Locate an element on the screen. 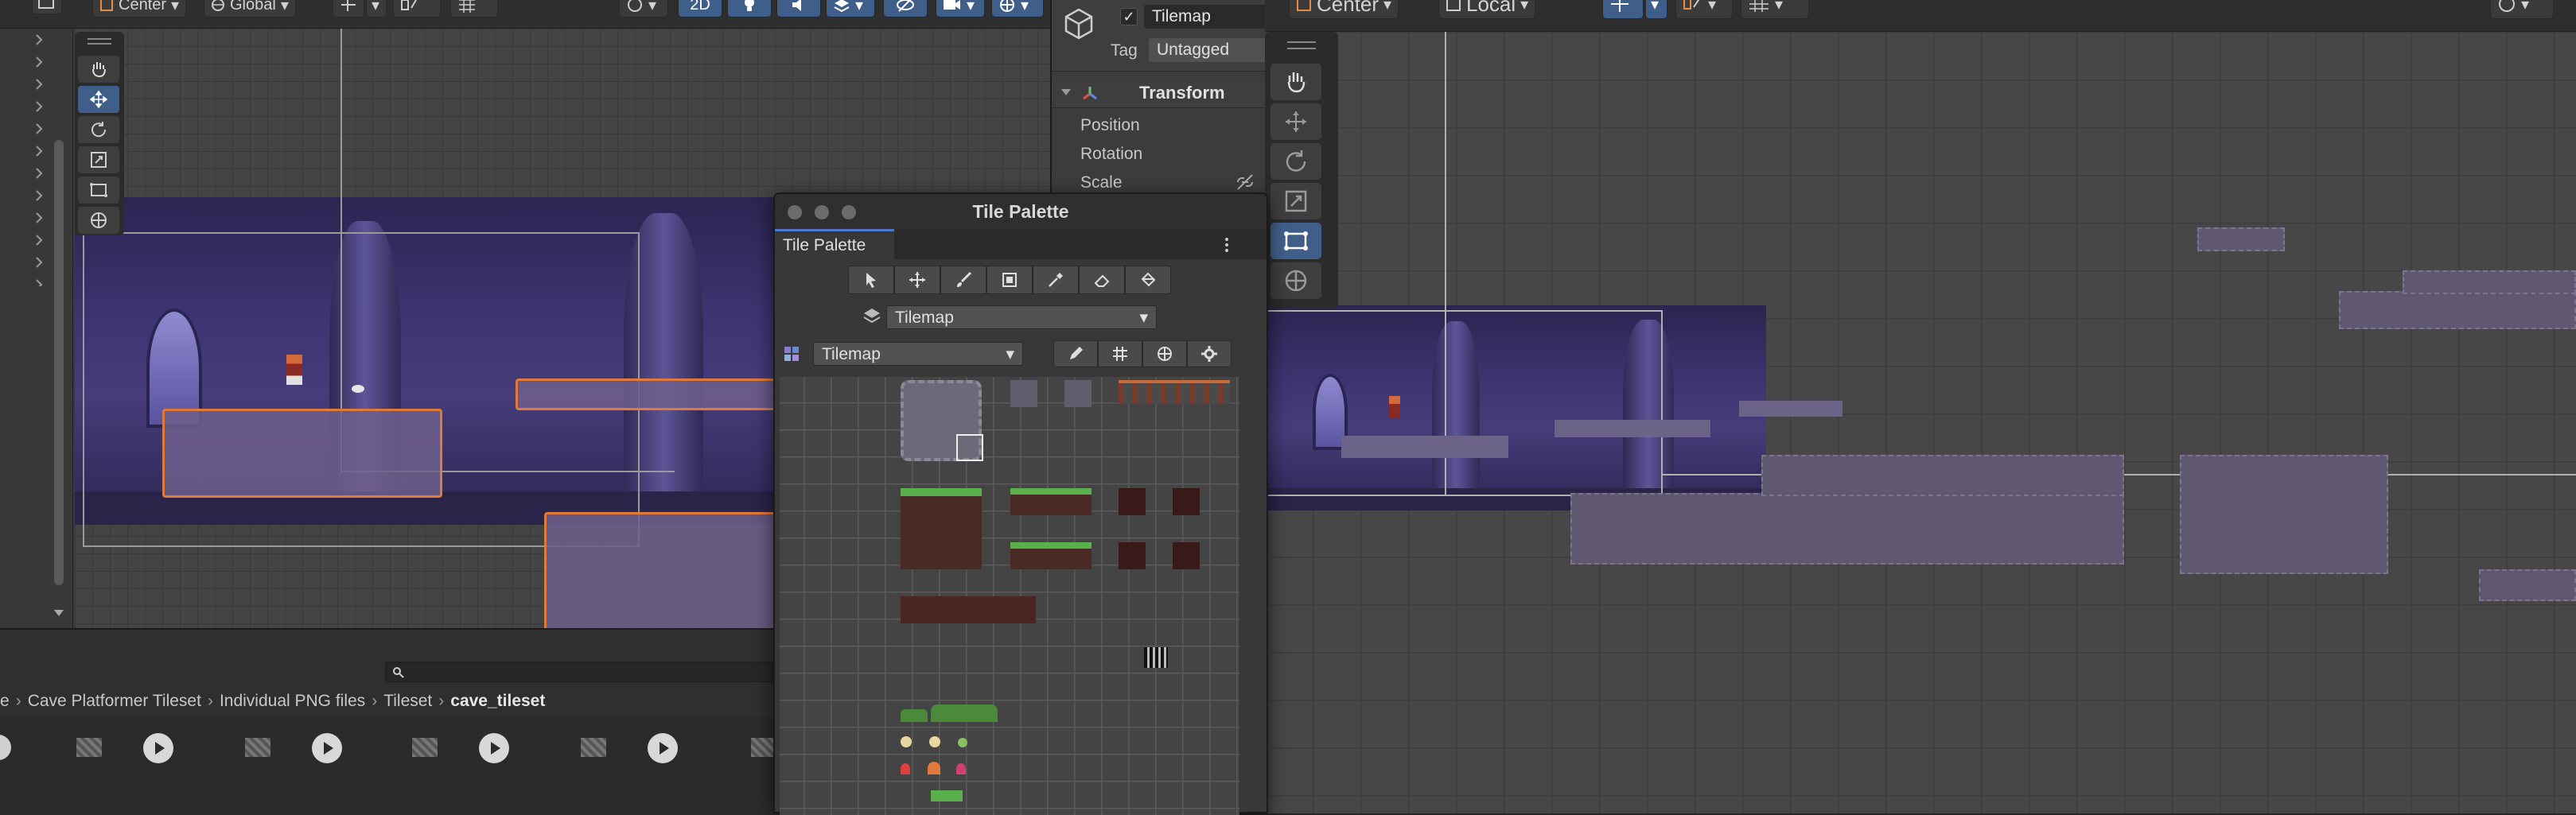 This screenshot has width=2576, height=815. enemy-sprite is located at coordinates (358, 389).